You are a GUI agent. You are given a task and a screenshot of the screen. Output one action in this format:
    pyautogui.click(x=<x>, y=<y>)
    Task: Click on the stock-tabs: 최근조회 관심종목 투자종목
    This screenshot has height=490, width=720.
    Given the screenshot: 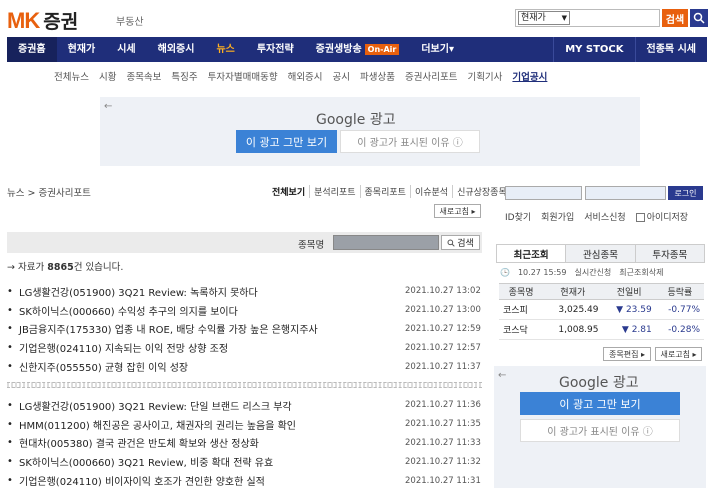 What is the action you would take?
    pyautogui.click(x=600, y=253)
    